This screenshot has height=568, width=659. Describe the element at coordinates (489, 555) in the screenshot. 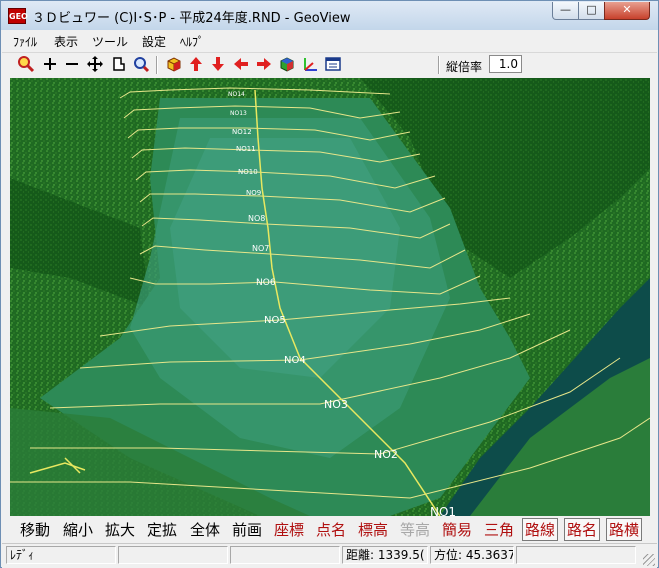

I see `bearing-value: 45.3637` at that location.